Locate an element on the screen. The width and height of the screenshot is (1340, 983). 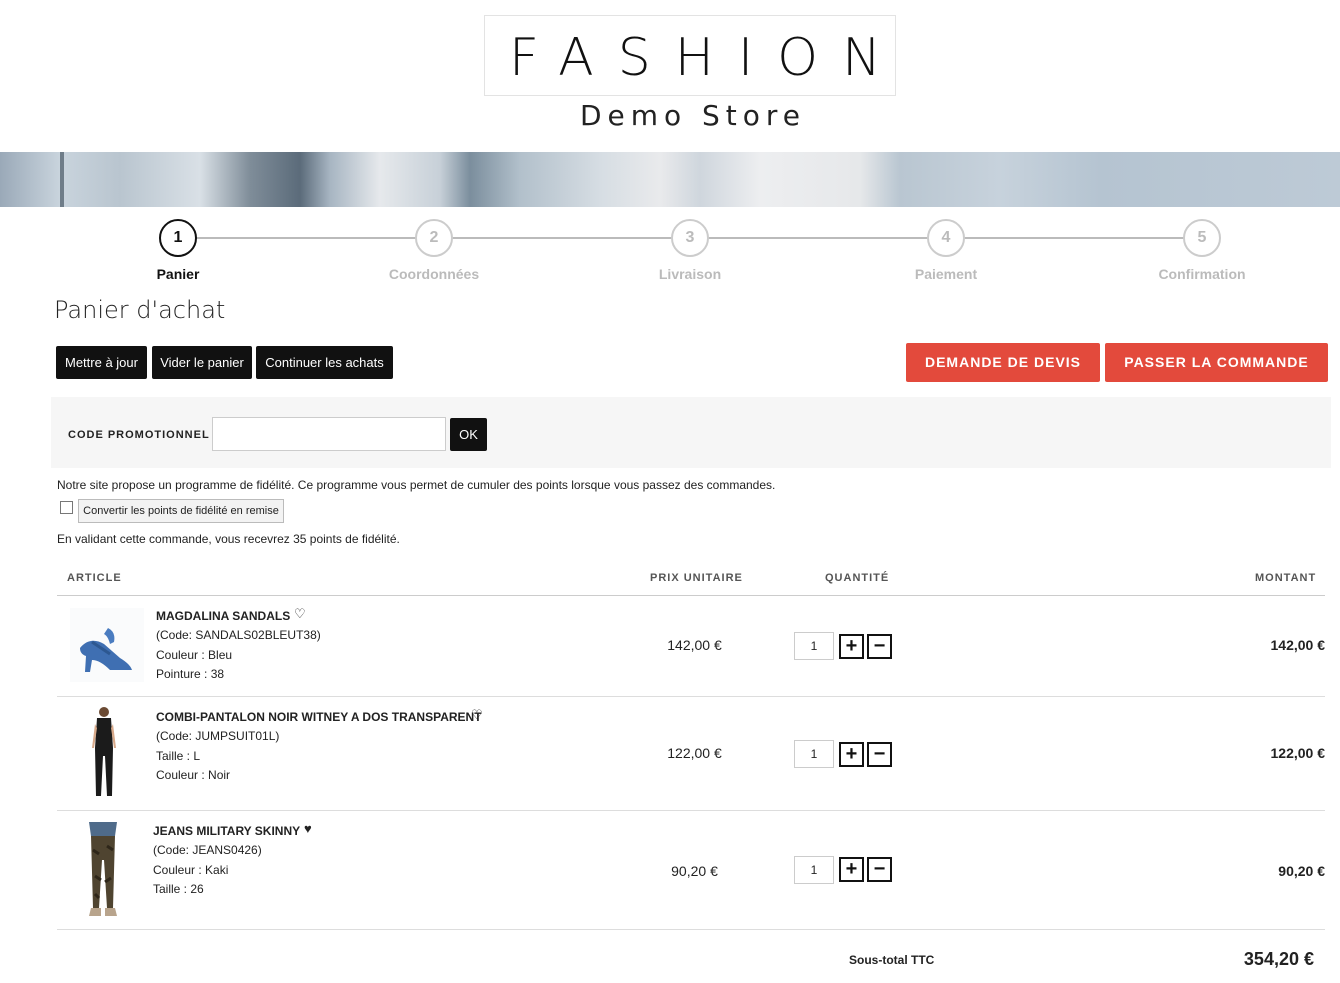
subtotal-label: Sous-total TTC is located at coordinates (892, 960).